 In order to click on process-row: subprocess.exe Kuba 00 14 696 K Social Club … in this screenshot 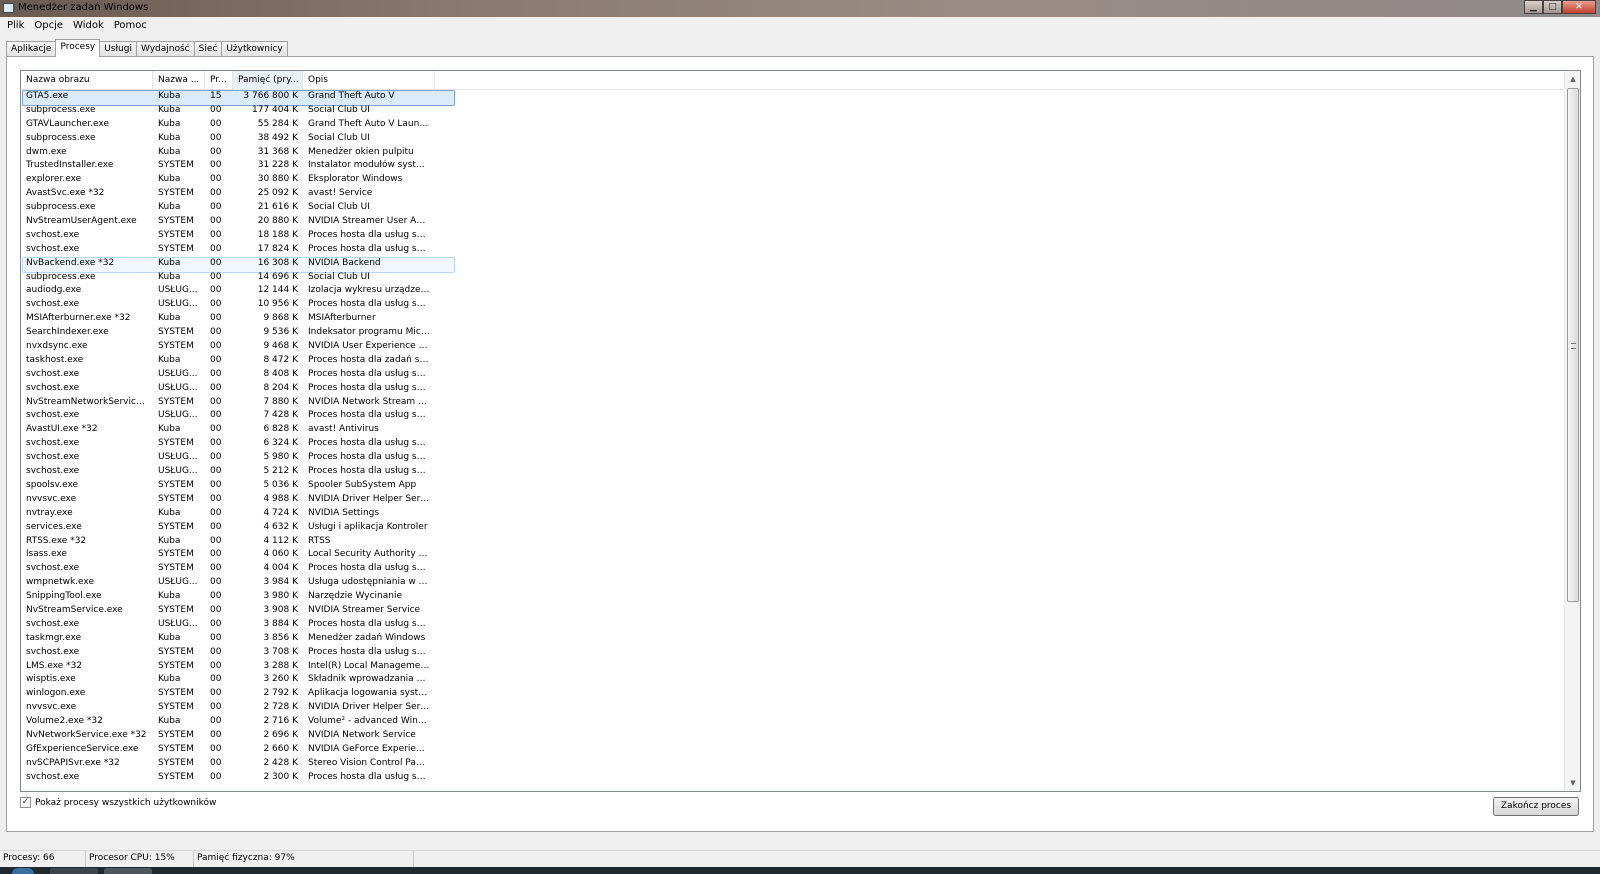, I will do `click(793, 278)`.